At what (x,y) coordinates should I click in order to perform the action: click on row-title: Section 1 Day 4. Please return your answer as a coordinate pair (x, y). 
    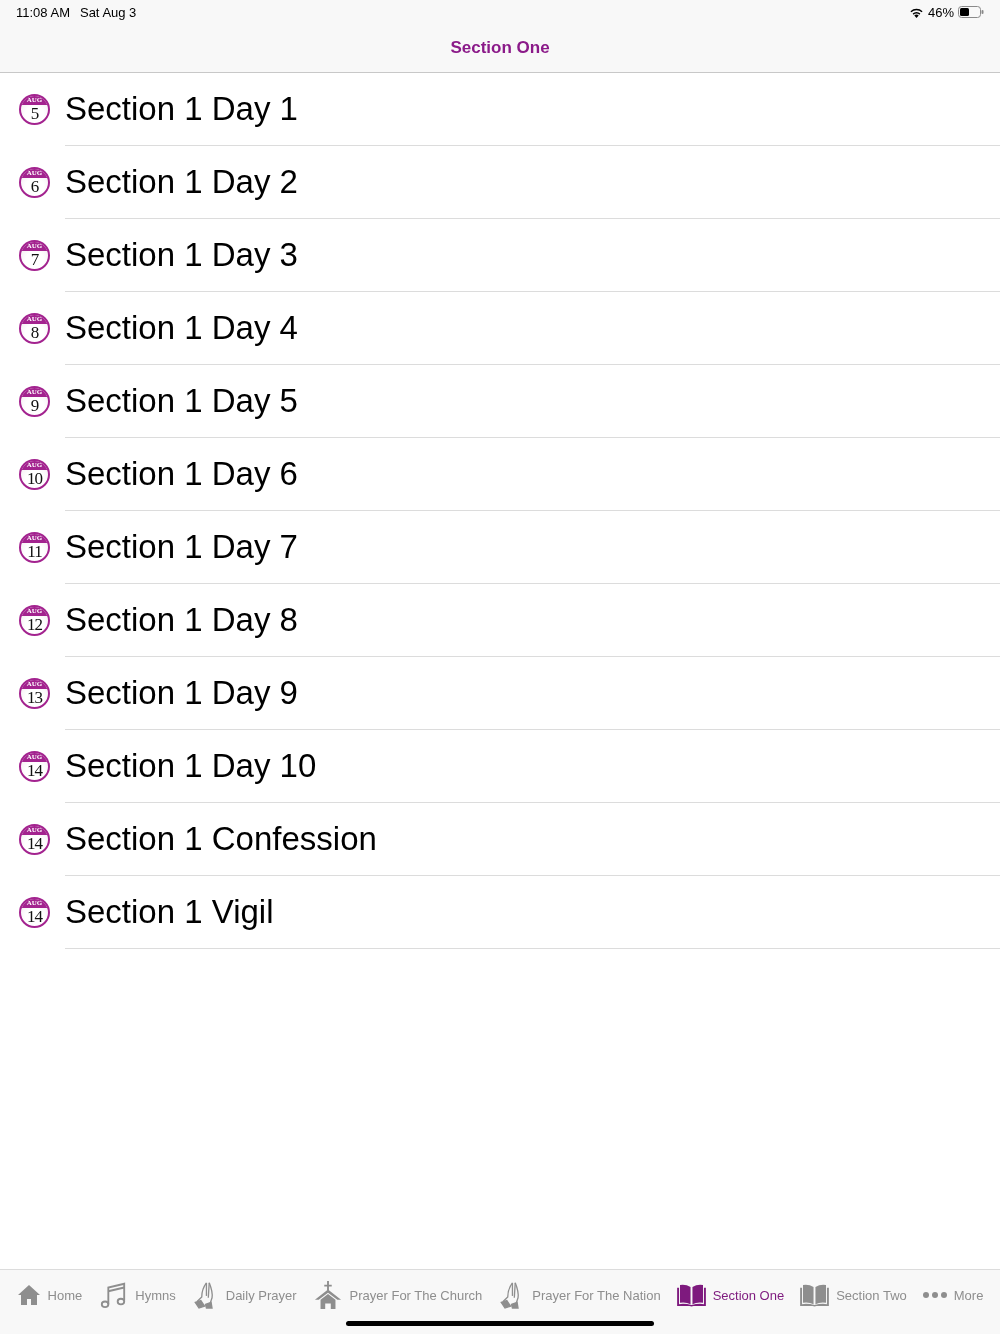
    Looking at the image, I should click on (181, 328).